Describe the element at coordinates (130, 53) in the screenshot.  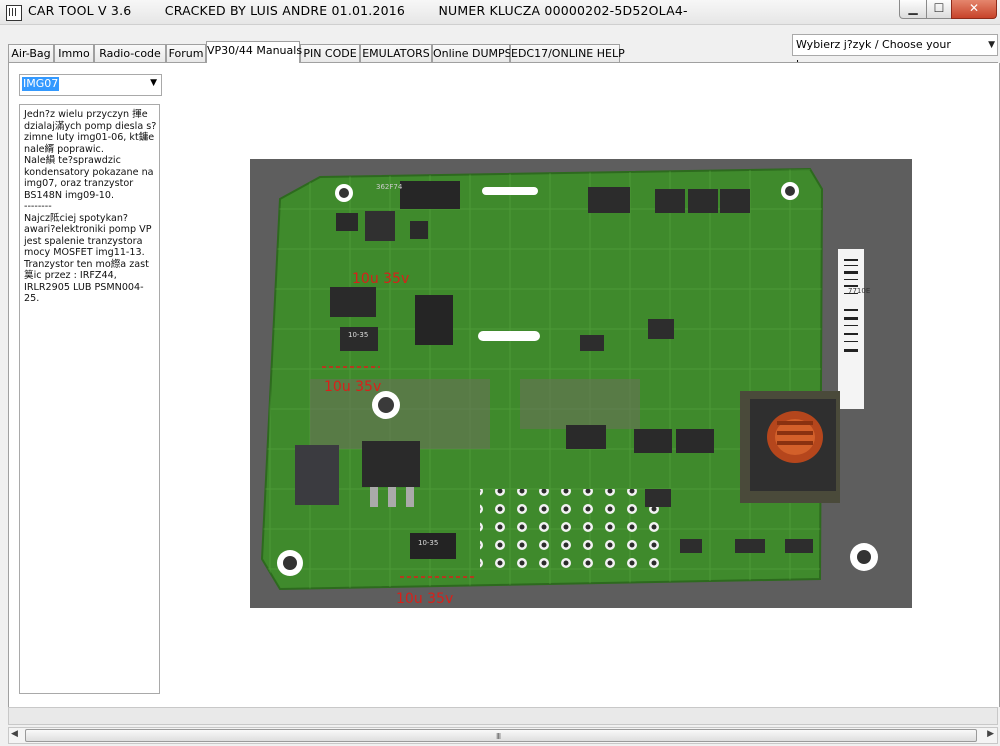
I see `tab-radio-code: Radio-code` at that location.